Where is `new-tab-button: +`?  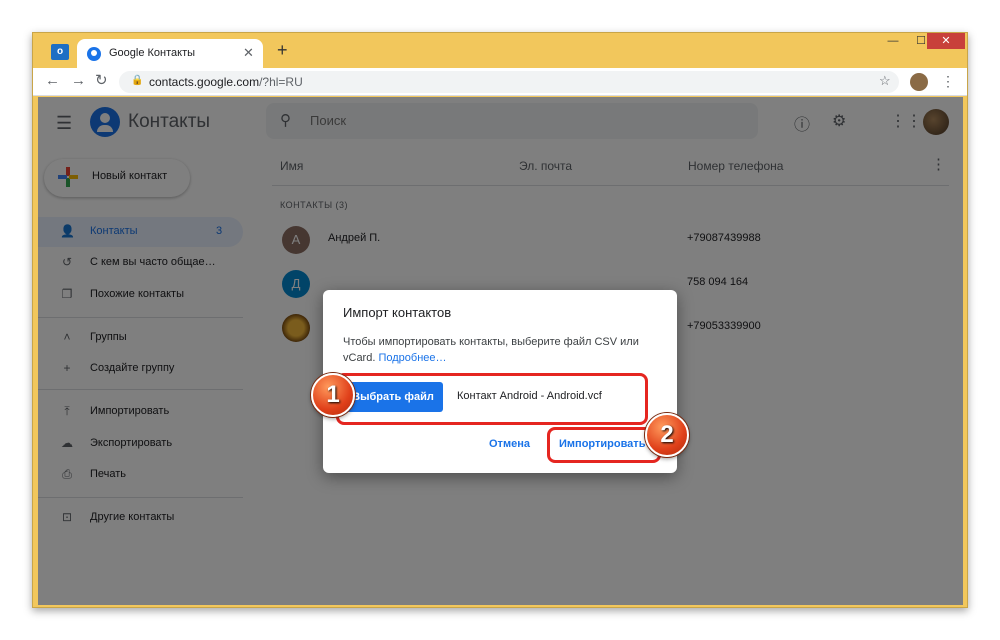
new-tab-button: + is located at coordinates (282, 50).